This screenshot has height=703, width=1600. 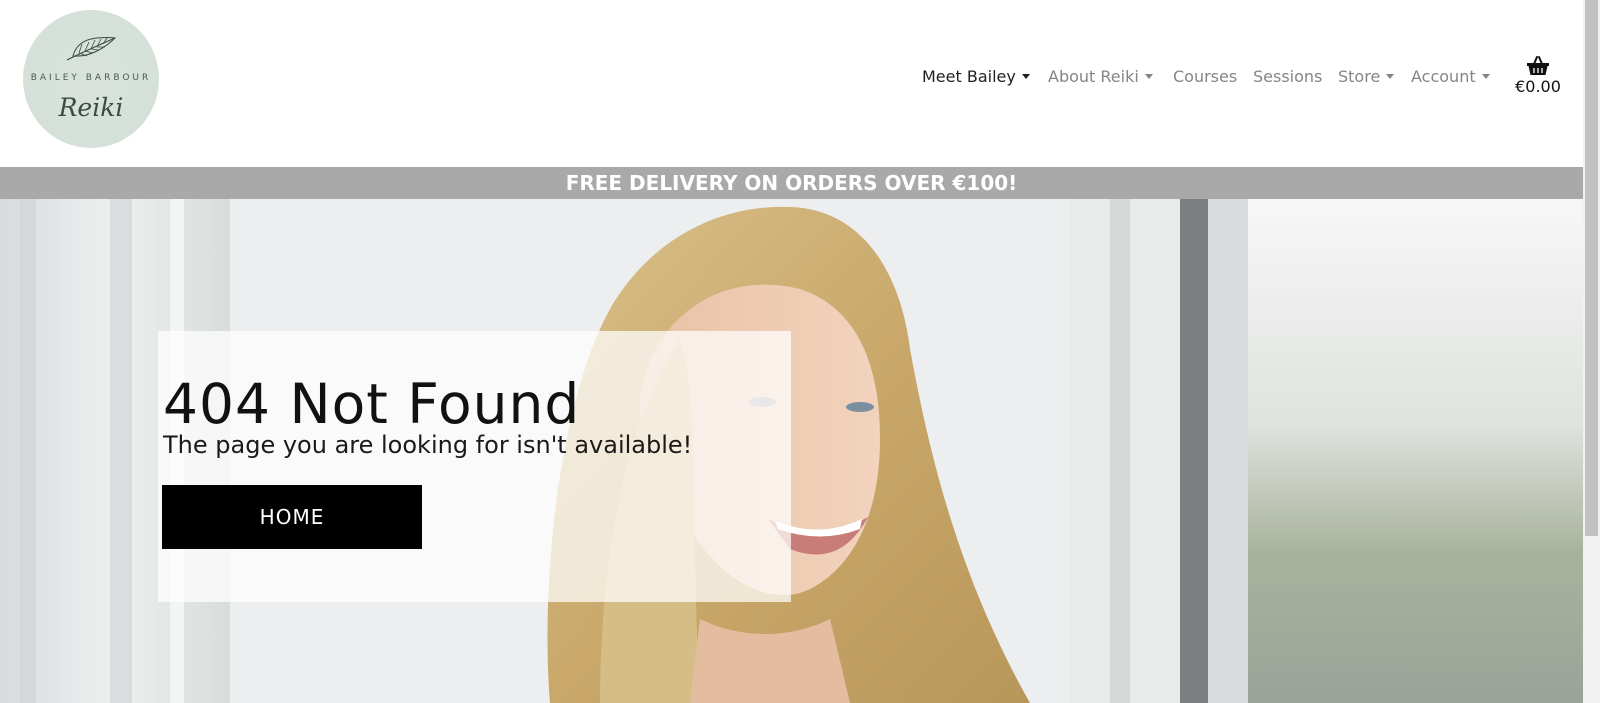 I want to click on cart-link: €0.00, so click(x=1538, y=75).